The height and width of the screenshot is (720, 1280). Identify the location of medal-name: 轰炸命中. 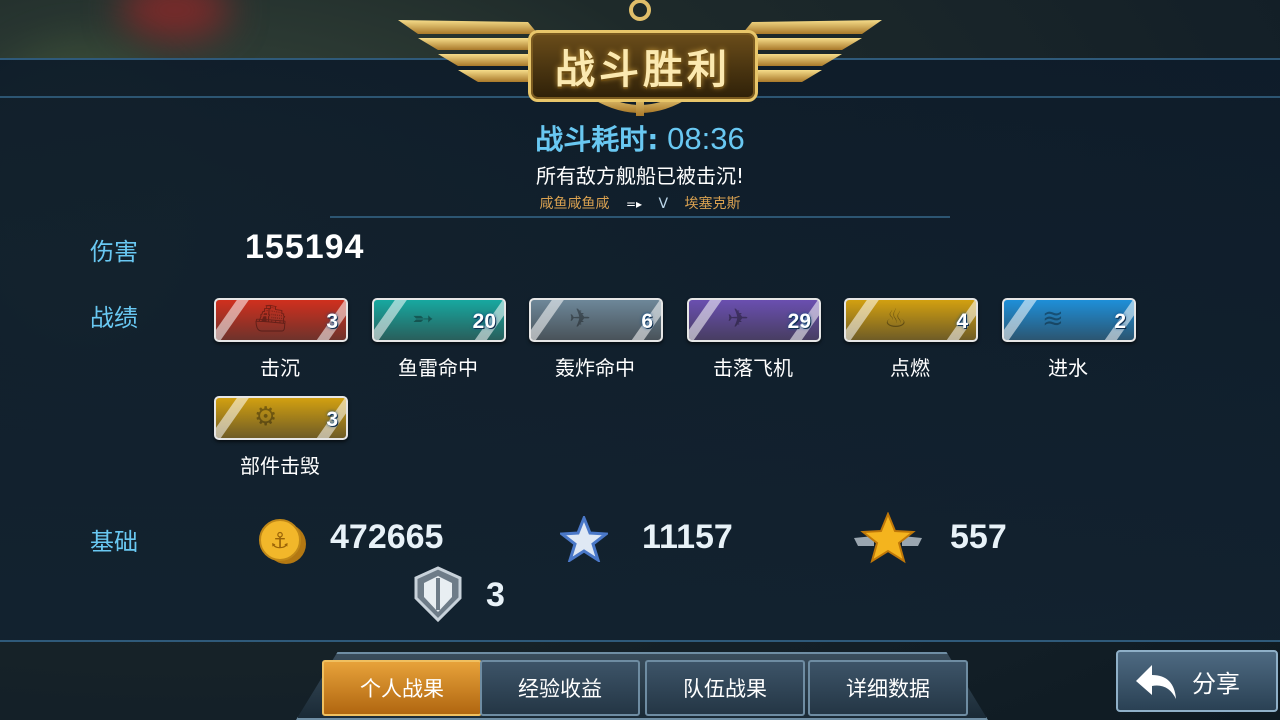
(595, 368).